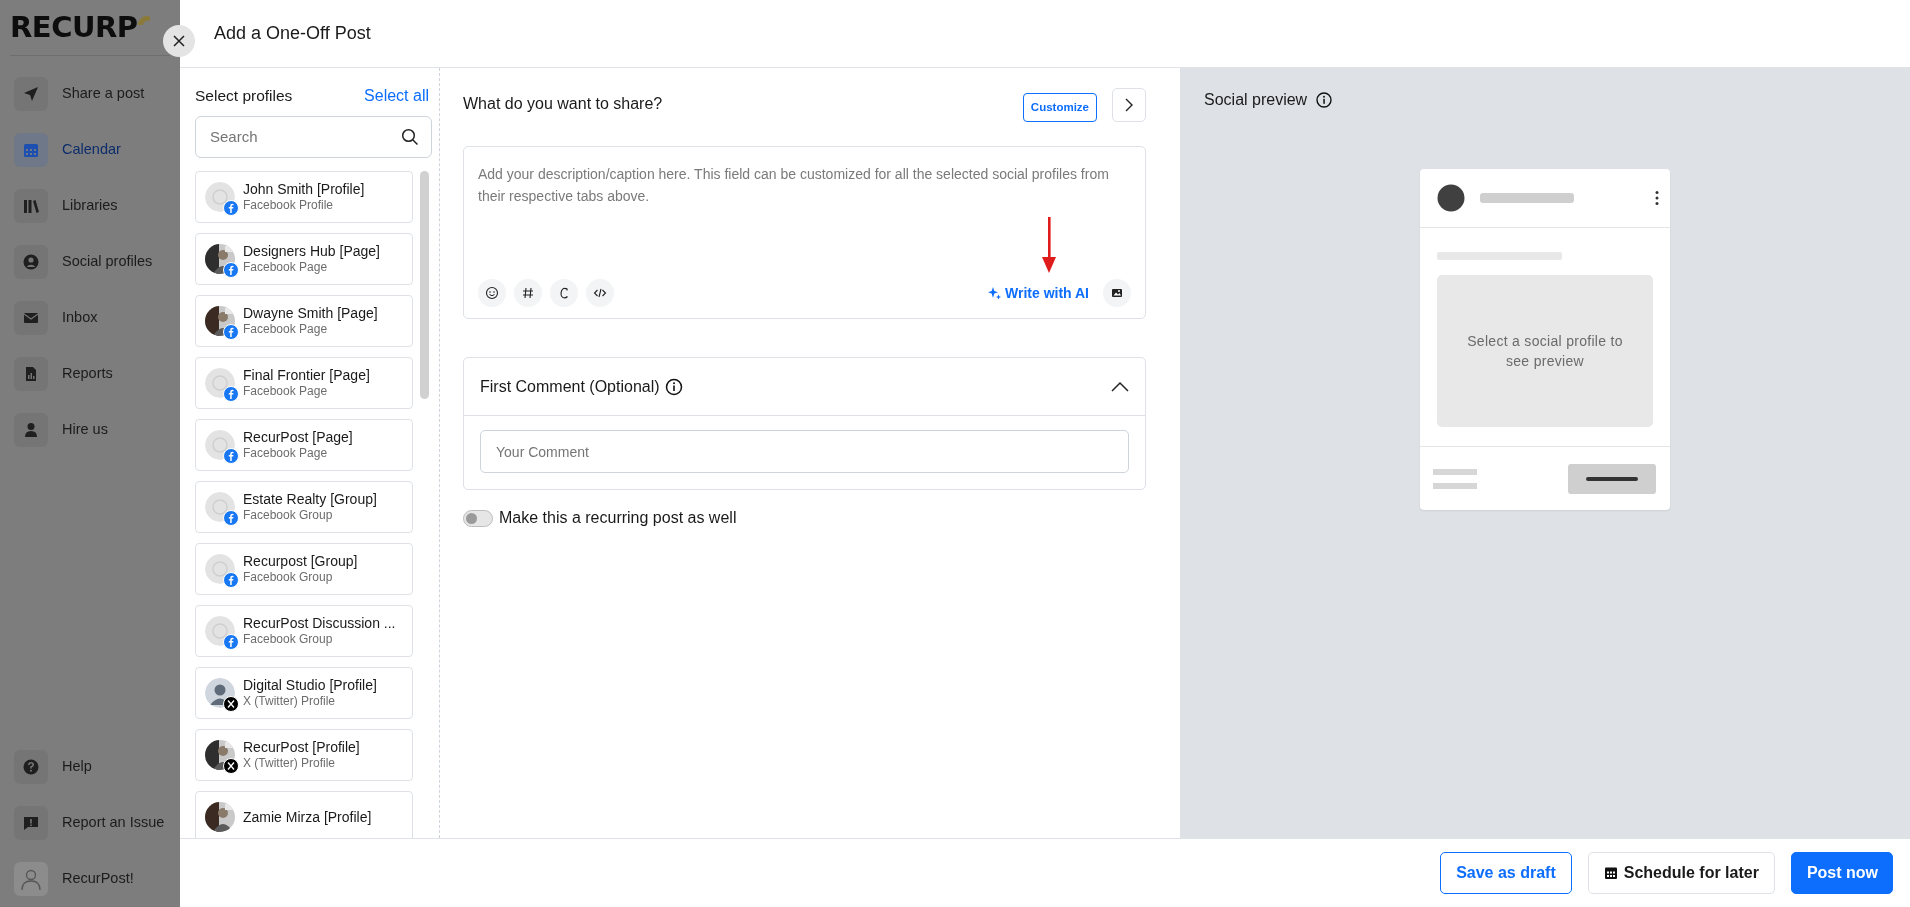  I want to click on nav-label: Hire us, so click(85, 430).